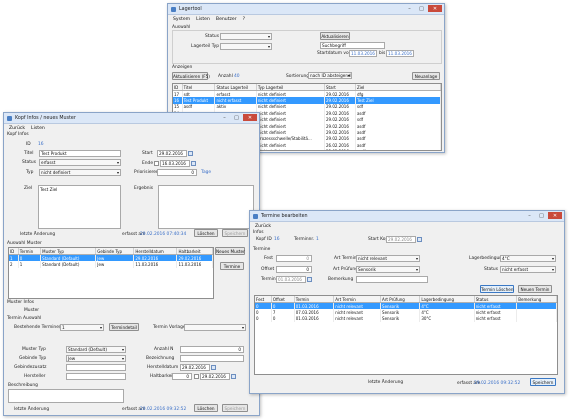 The width and height of the screenshot is (570, 420). What do you see at coordinates (96, 349) in the screenshot?
I see `muster-typ-dropdown: Standard (Default) ▾` at bounding box center [96, 349].